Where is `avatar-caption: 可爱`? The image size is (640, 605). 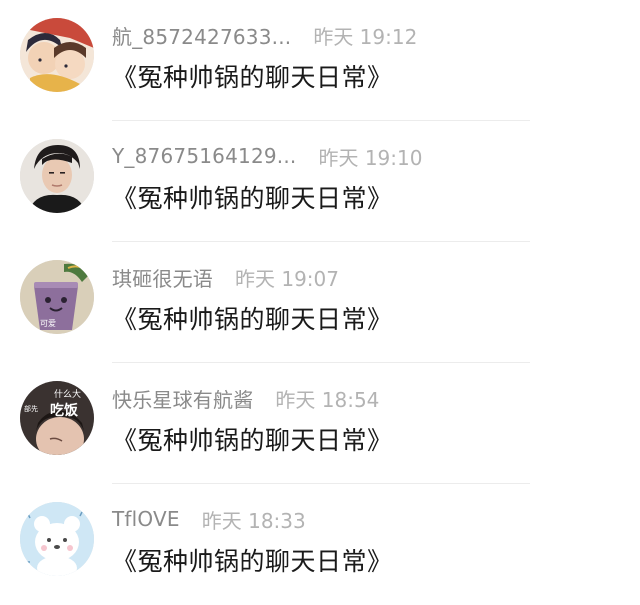 avatar-caption: 可爱 is located at coordinates (48, 323).